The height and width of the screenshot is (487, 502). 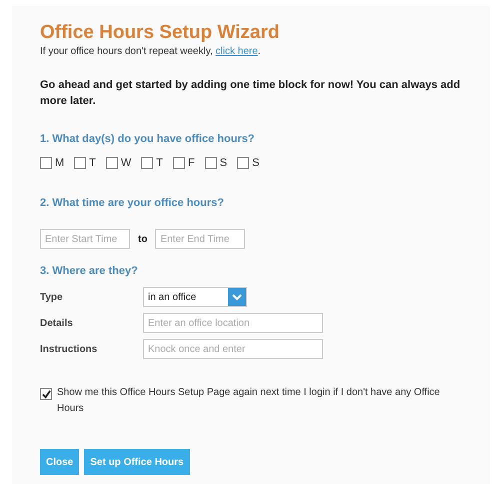 I want to click on action-button: Close, so click(x=60, y=462).